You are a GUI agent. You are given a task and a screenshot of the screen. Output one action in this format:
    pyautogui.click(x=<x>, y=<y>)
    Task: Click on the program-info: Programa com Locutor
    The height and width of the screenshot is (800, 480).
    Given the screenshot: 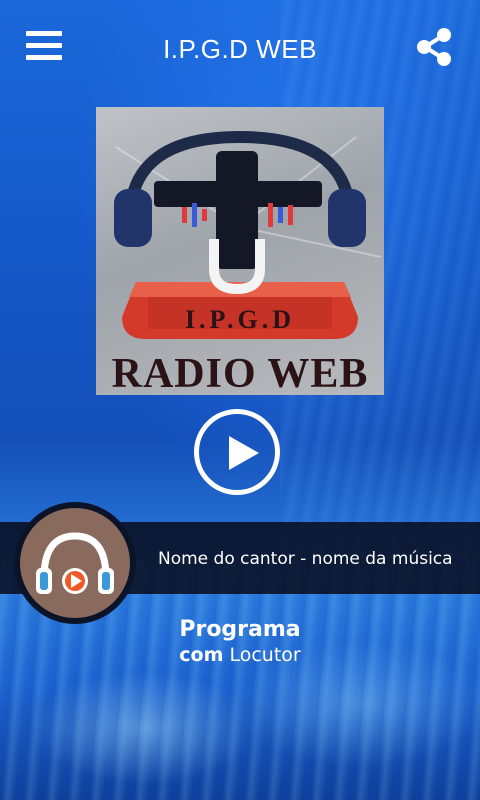 What is the action you would take?
    pyautogui.click(x=240, y=642)
    